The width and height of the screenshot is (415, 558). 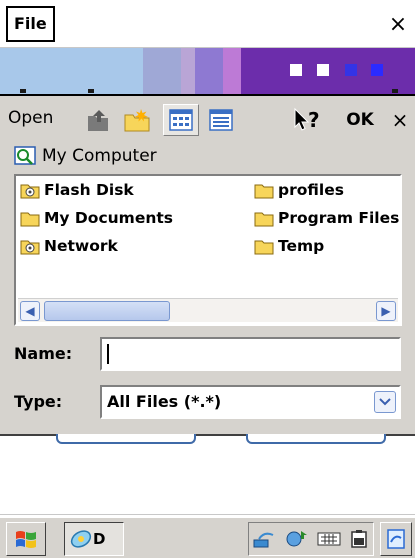 I want to click on windows-logo-icon, so click(x=26, y=539).